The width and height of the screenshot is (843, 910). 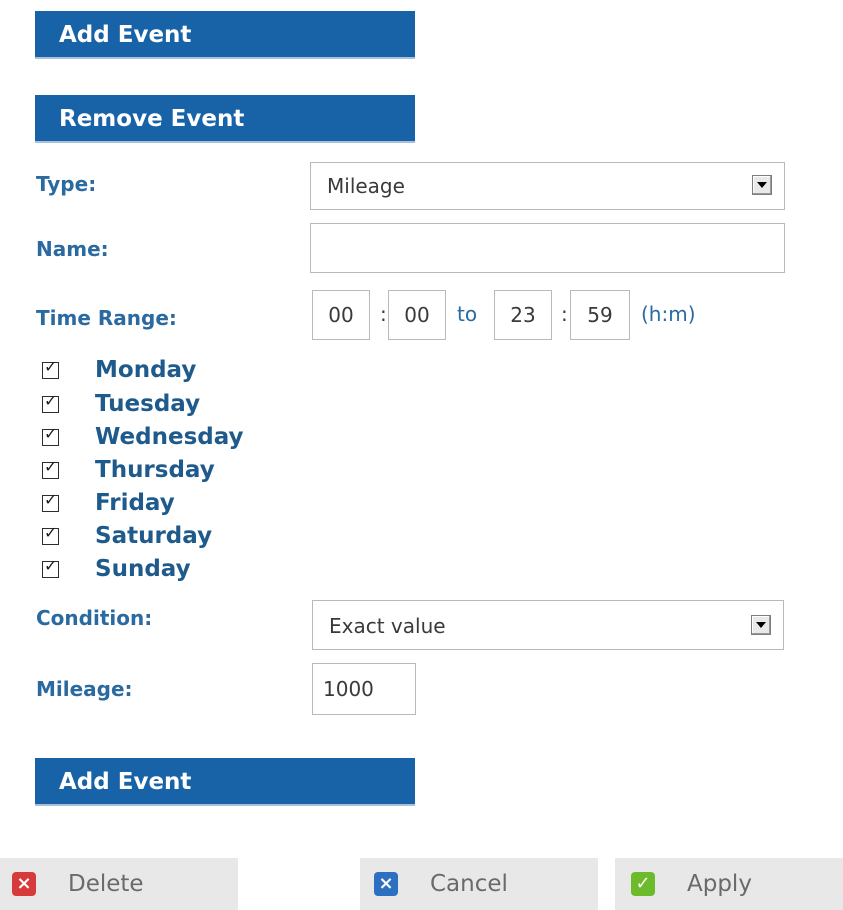 I want to click on type-label: Type:, so click(x=66, y=184).